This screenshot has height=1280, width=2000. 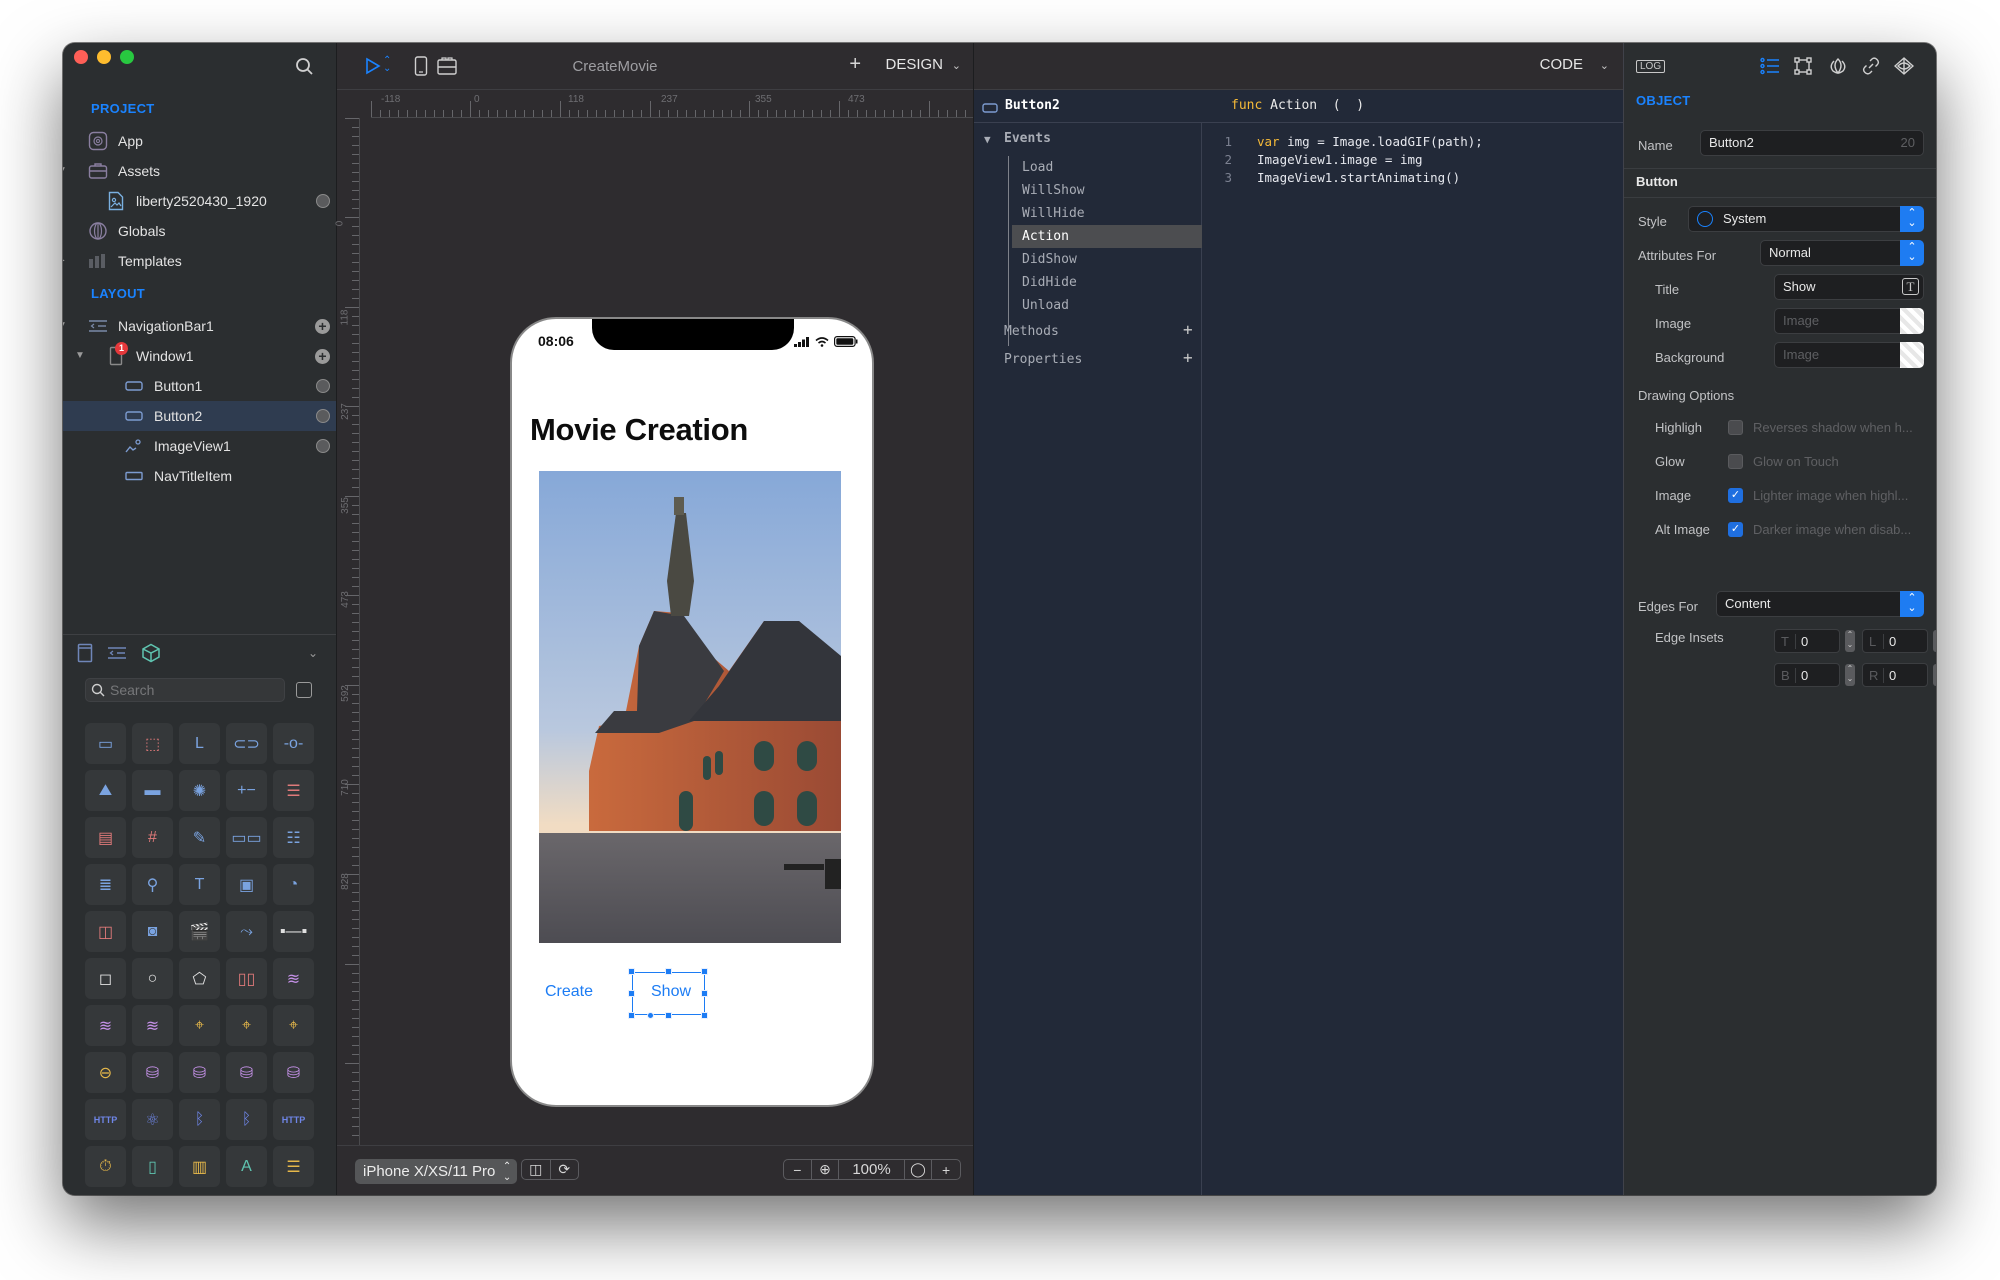 I want to click on edge-inset-r-input: R0, so click(x=1895, y=675).